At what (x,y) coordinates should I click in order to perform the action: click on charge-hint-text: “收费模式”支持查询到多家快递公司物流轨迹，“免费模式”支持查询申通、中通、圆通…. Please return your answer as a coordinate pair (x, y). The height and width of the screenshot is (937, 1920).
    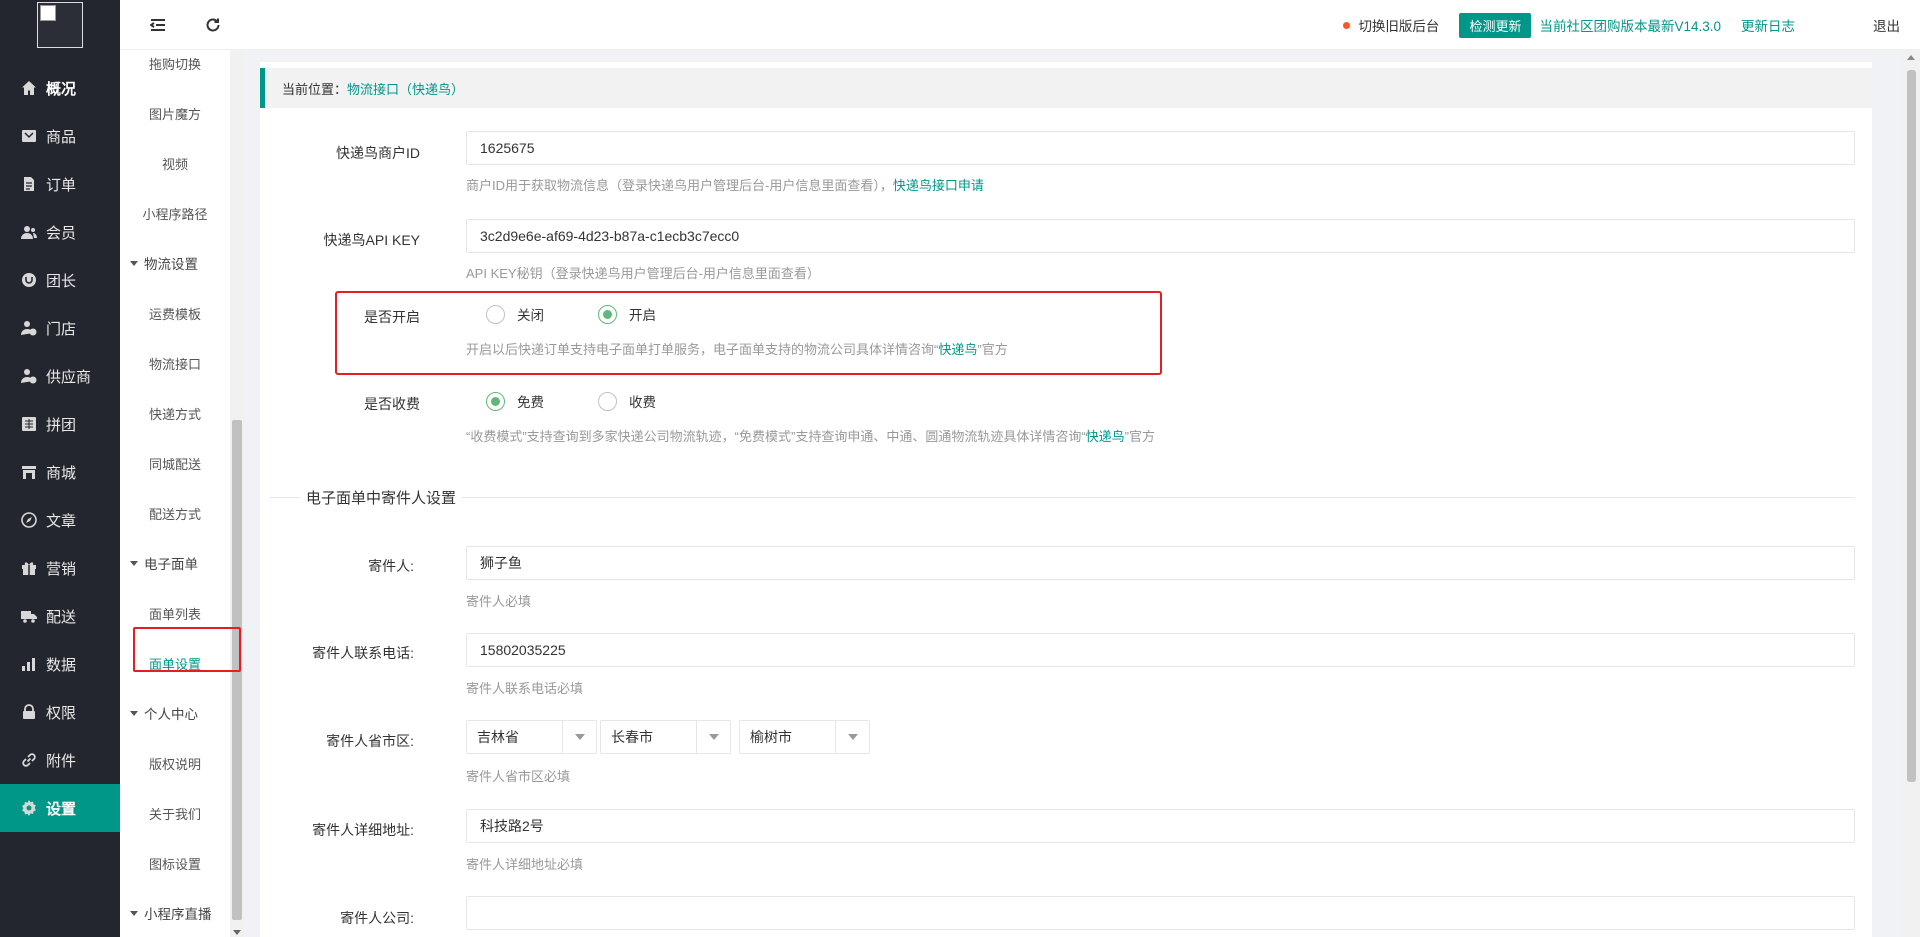
    Looking at the image, I should click on (776, 436).